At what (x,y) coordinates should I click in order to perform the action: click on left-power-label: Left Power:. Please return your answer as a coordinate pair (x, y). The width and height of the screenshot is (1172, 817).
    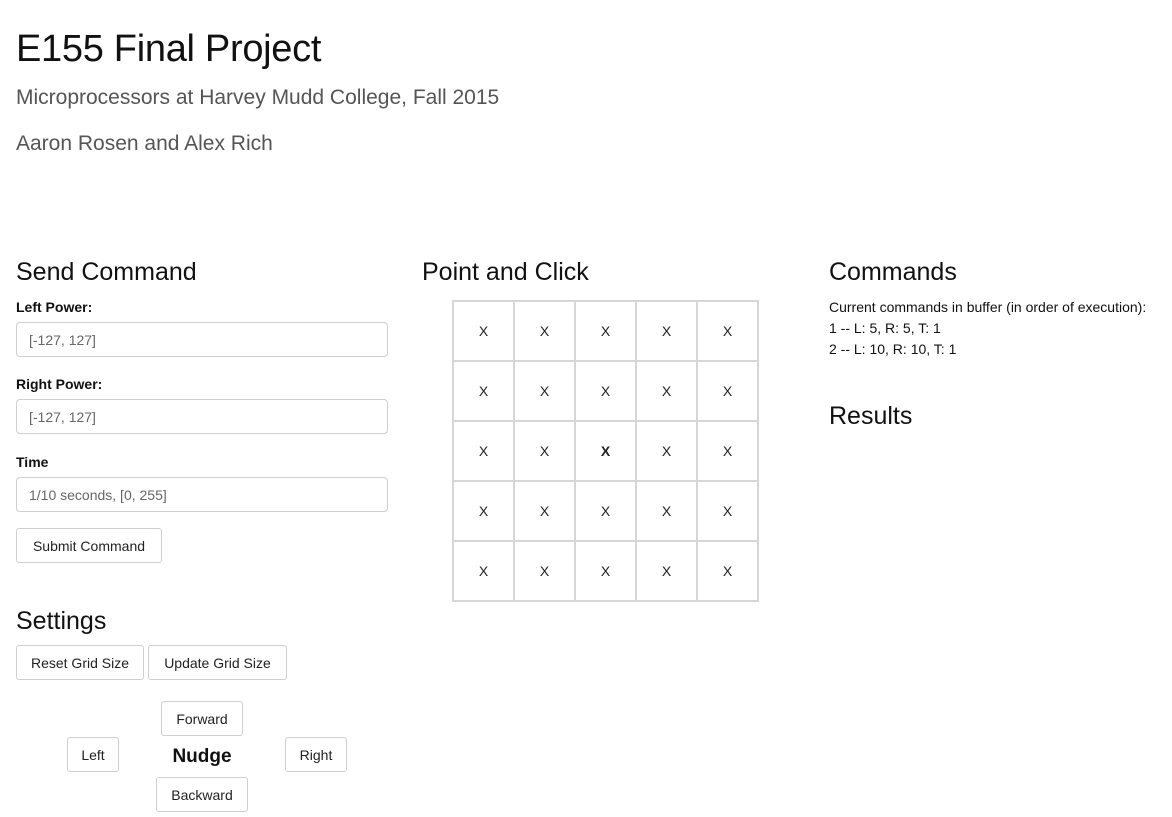
    Looking at the image, I should click on (54, 307).